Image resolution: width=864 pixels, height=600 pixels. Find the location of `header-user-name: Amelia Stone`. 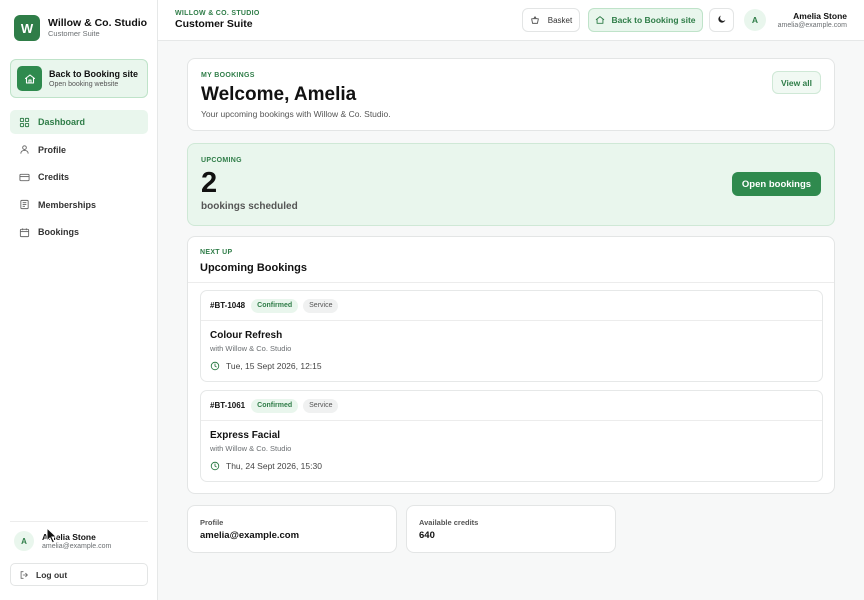

header-user-name: Amelia Stone is located at coordinates (820, 16).